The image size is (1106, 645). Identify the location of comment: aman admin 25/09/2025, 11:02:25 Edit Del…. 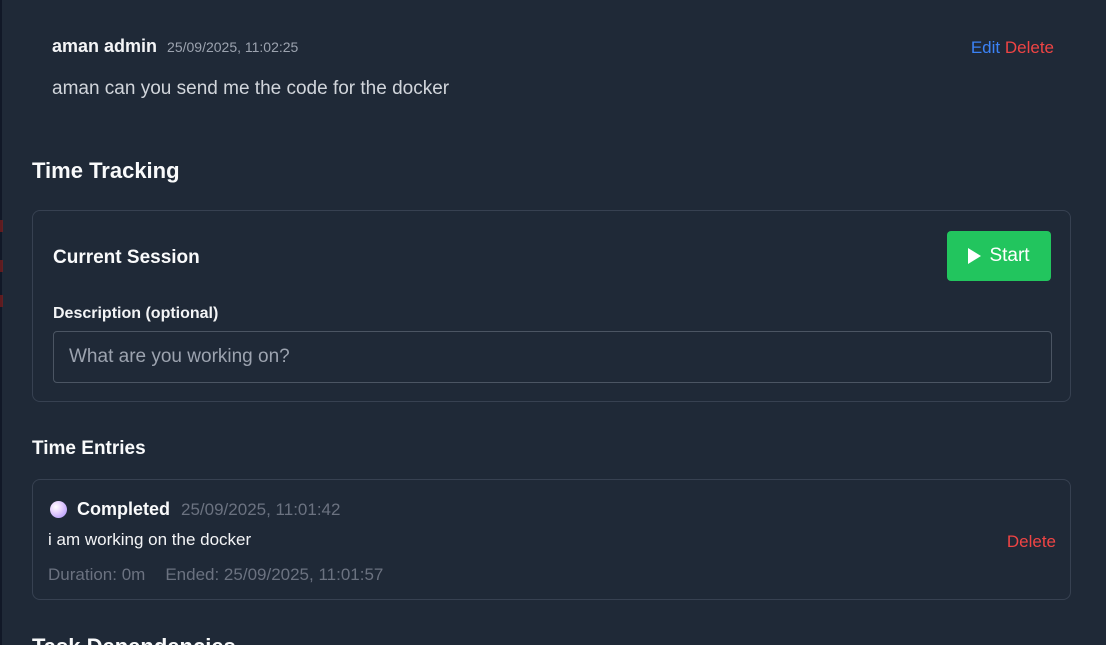
(553, 68).